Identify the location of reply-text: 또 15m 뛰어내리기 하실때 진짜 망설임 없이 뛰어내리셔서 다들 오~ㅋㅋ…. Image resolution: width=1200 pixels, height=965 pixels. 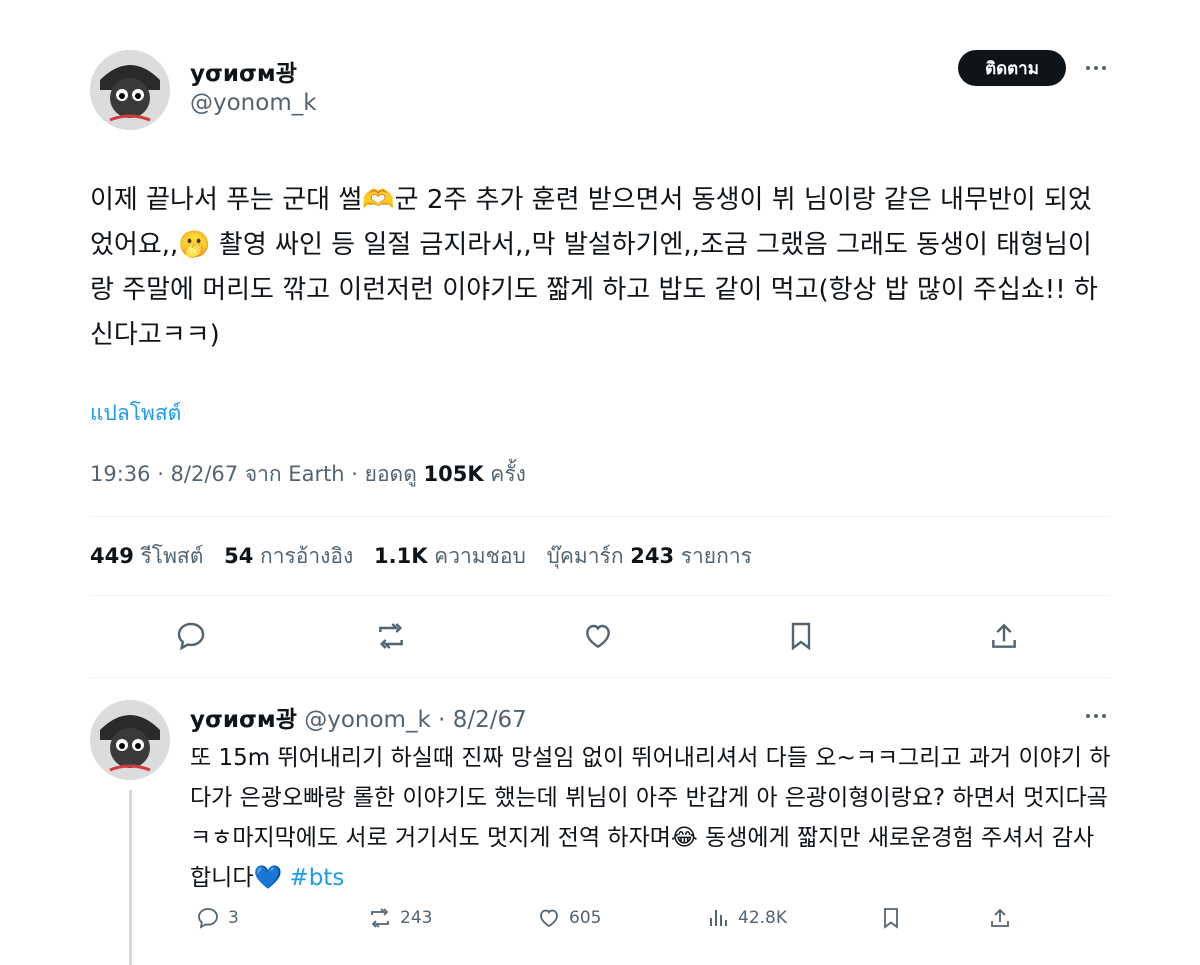
(652, 818).